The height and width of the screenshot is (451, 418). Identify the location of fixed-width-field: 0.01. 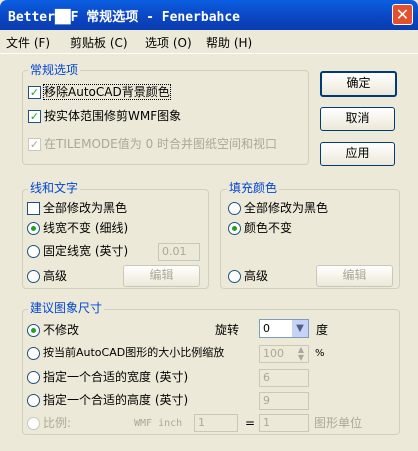
(179, 252).